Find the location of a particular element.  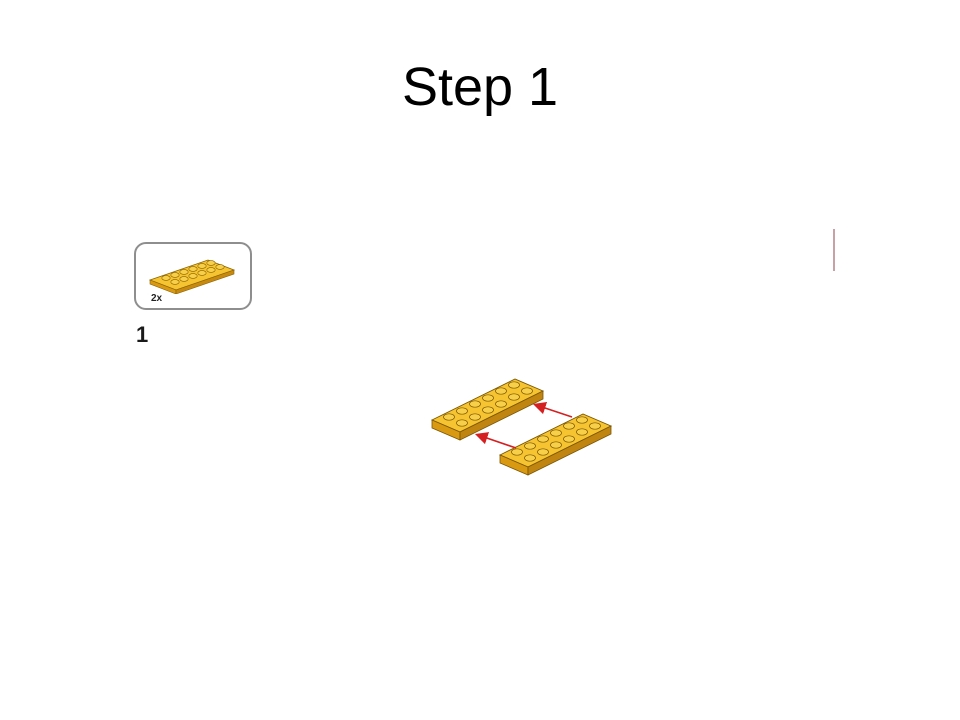

assembly-diagram is located at coordinates (525, 425).